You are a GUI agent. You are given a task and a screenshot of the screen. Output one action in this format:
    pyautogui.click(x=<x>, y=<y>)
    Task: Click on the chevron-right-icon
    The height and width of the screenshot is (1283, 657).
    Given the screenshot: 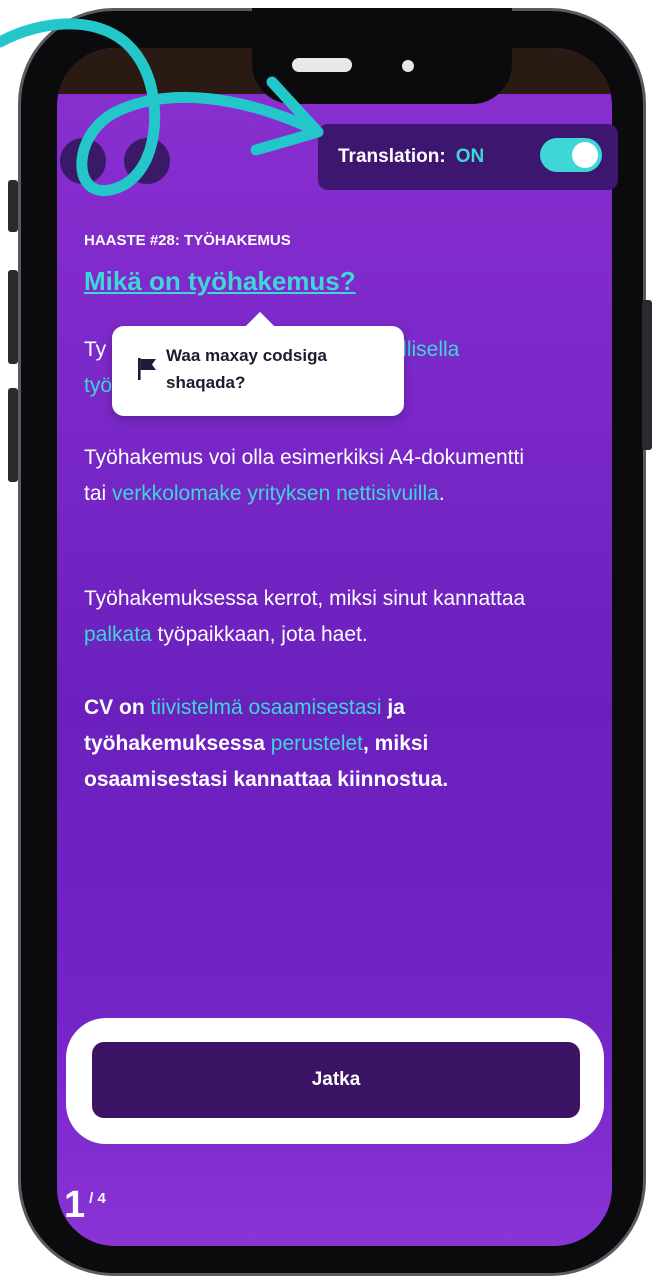 What is the action you would take?
    pyautogui.click(x=147, y=161)
    